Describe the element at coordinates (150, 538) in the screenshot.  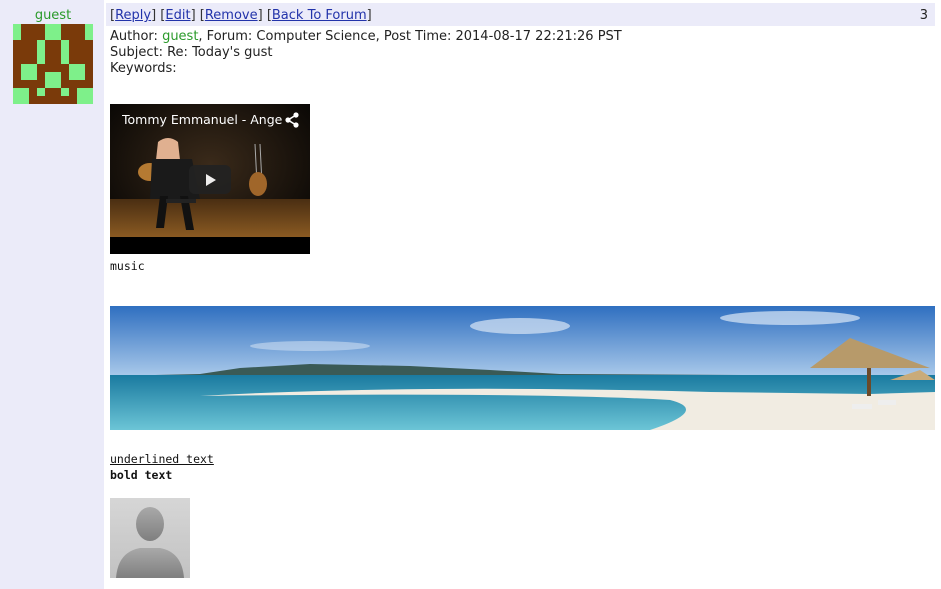
I see `default-profile-image` at that location.